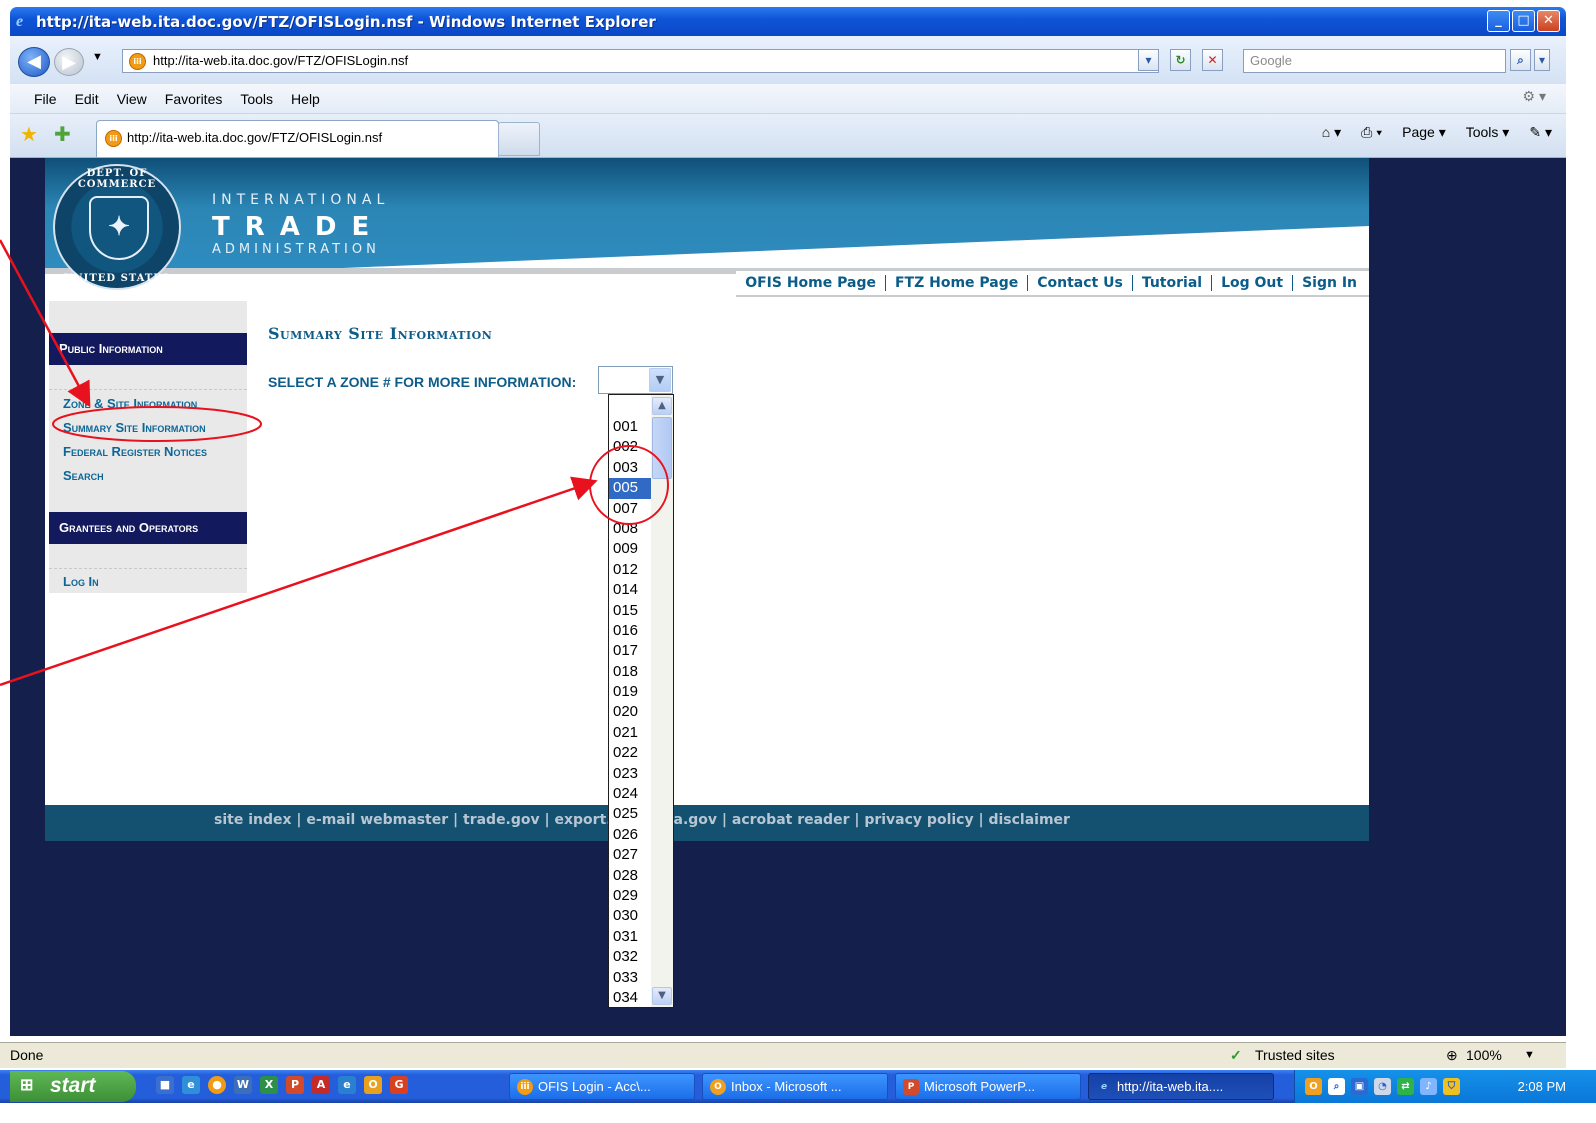  What do you see at coordinates (630, 549) in the screenshot?
I see `zone-option: 009` at bounding box center [630, 549].